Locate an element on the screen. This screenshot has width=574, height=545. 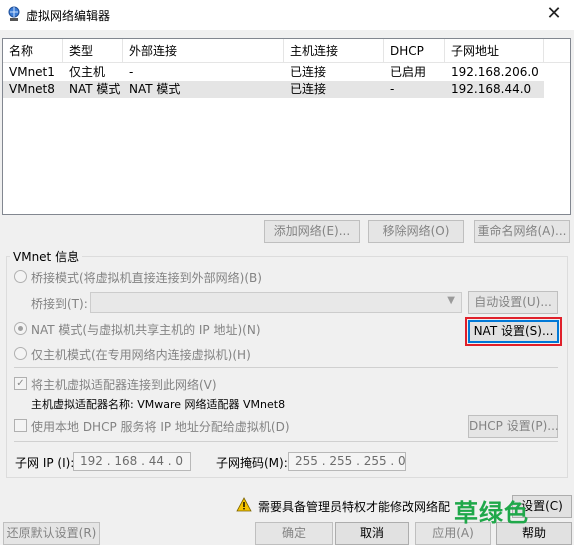
chevron-down-icon: ▼ is located at coordinates (451, 300).